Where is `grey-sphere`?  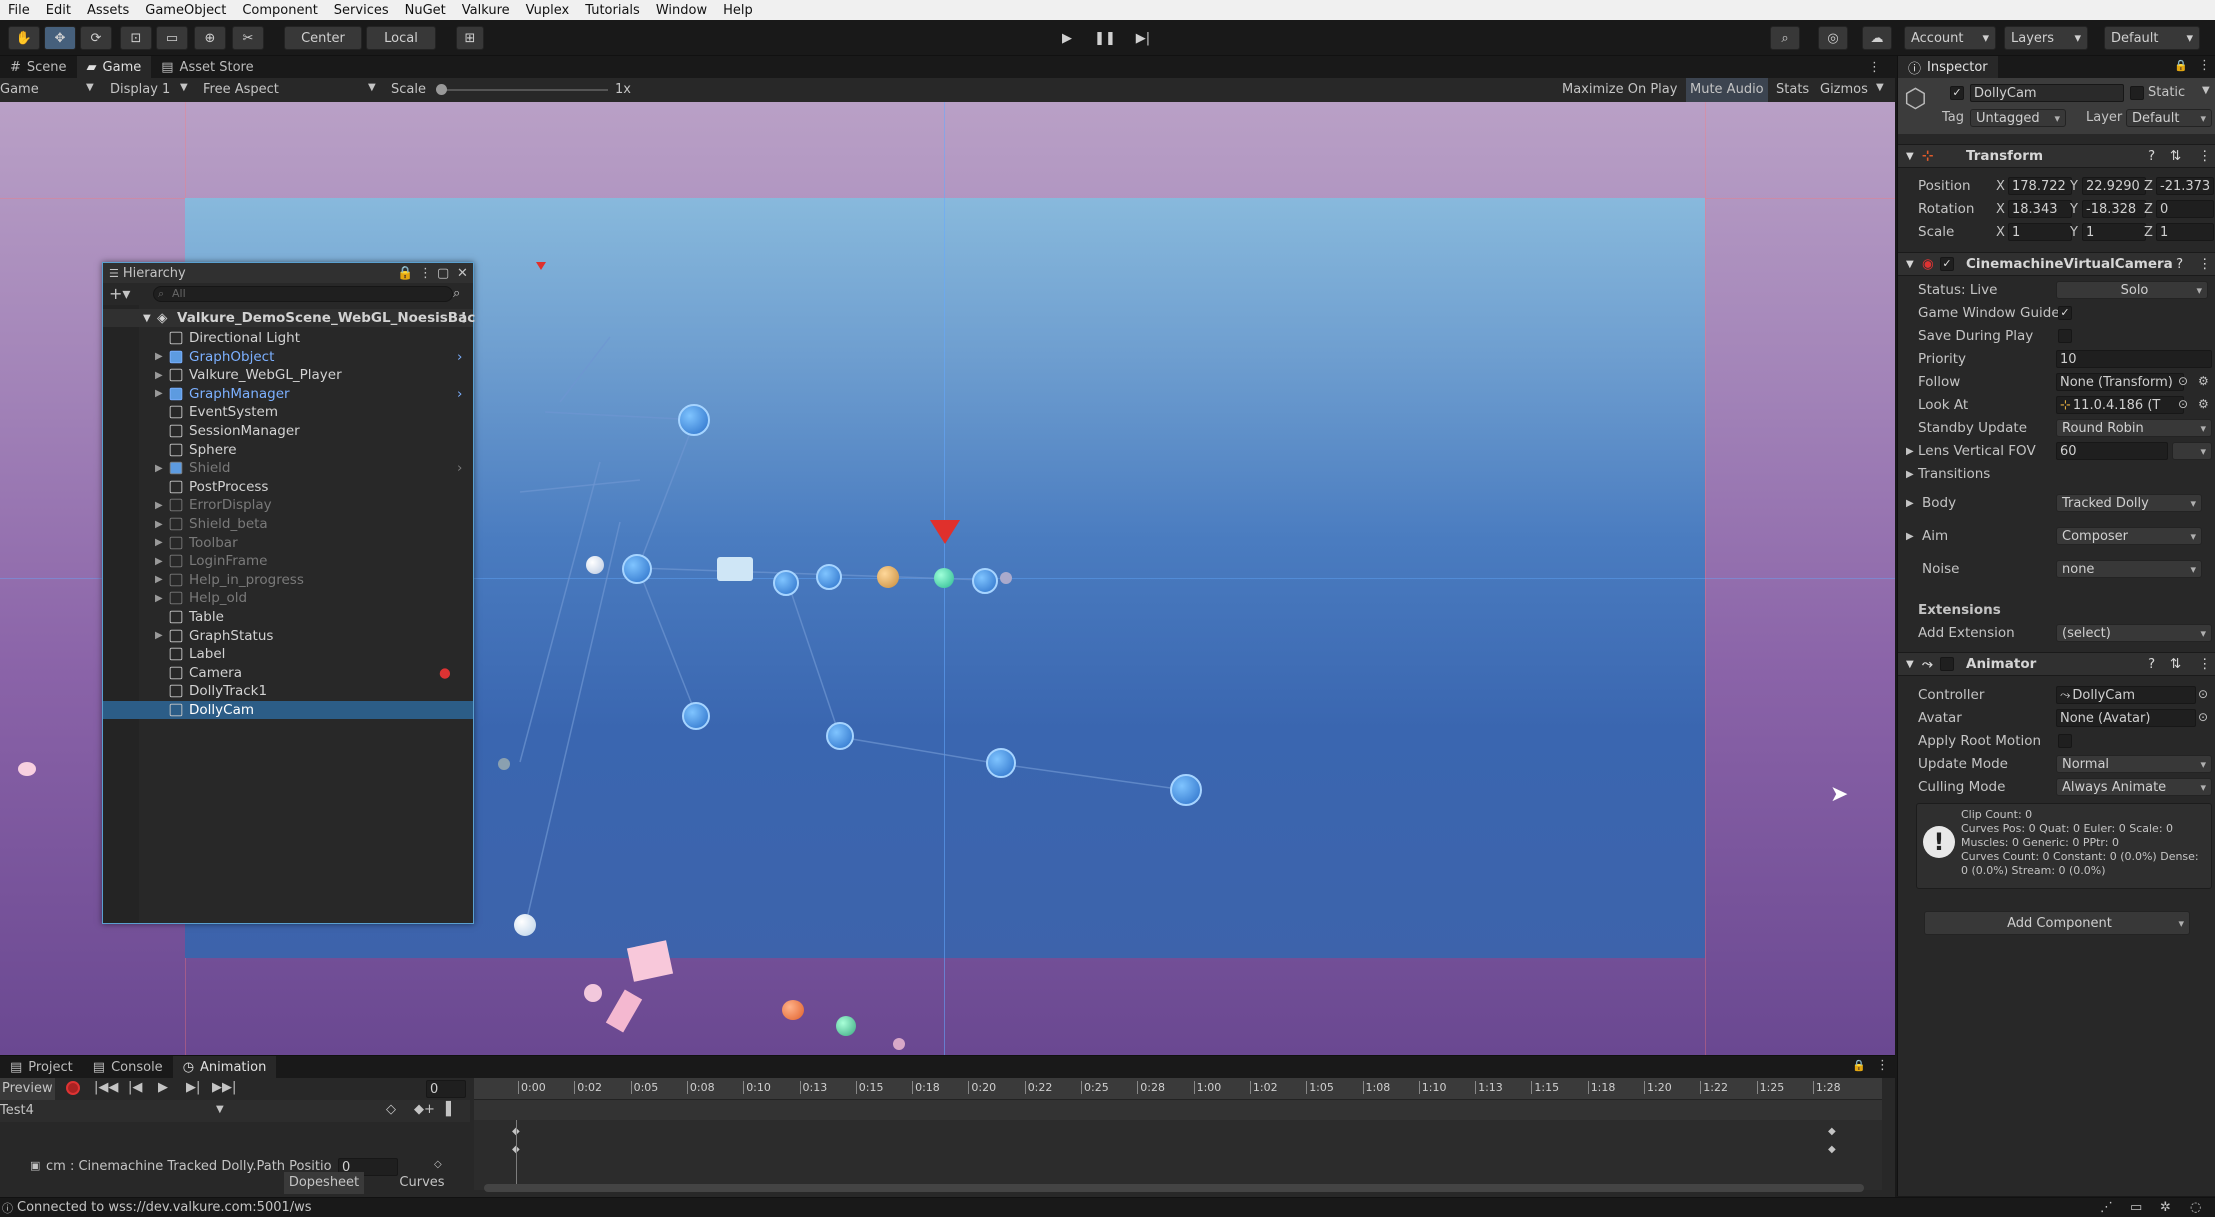
grey-sphere is located at coordinates (504, 764).